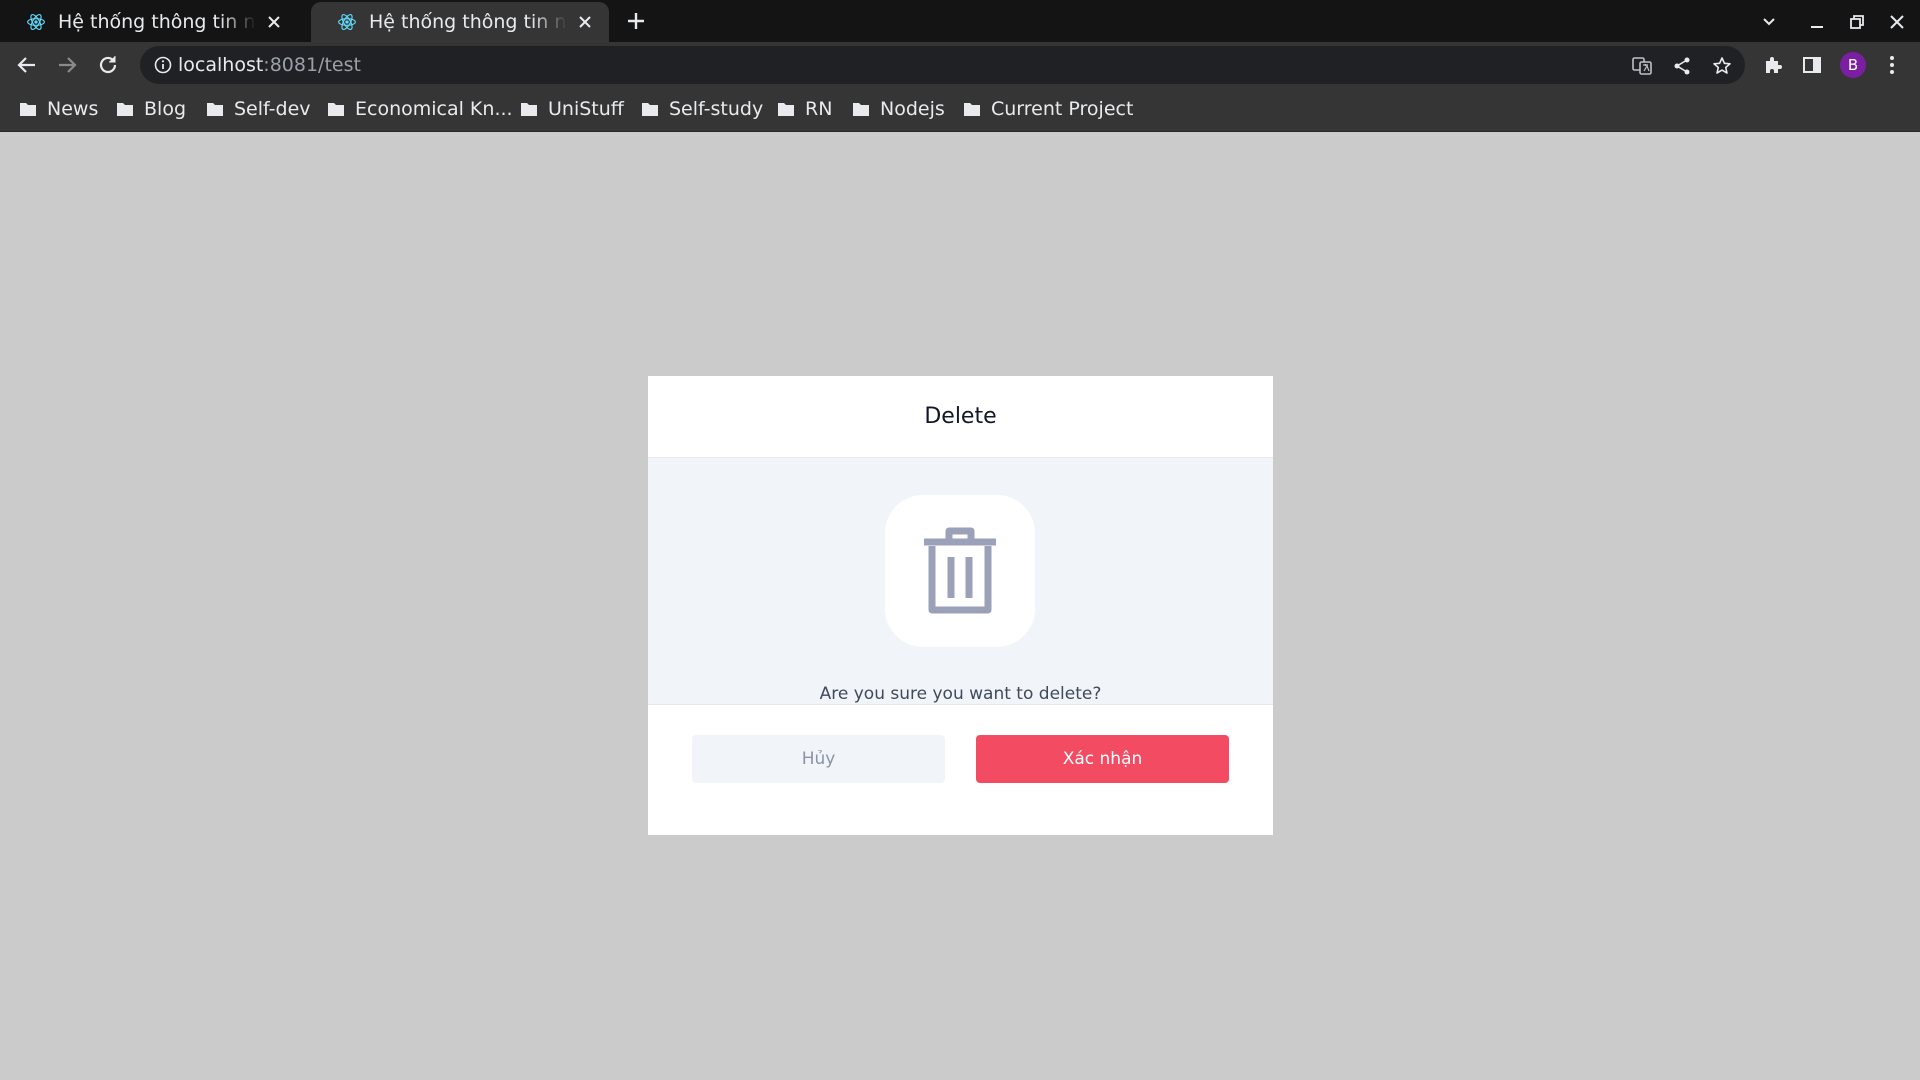 The height and width of the screenshot is (1080, 1920). I want to click on new-tab-plus-icon, so click(636, 21).